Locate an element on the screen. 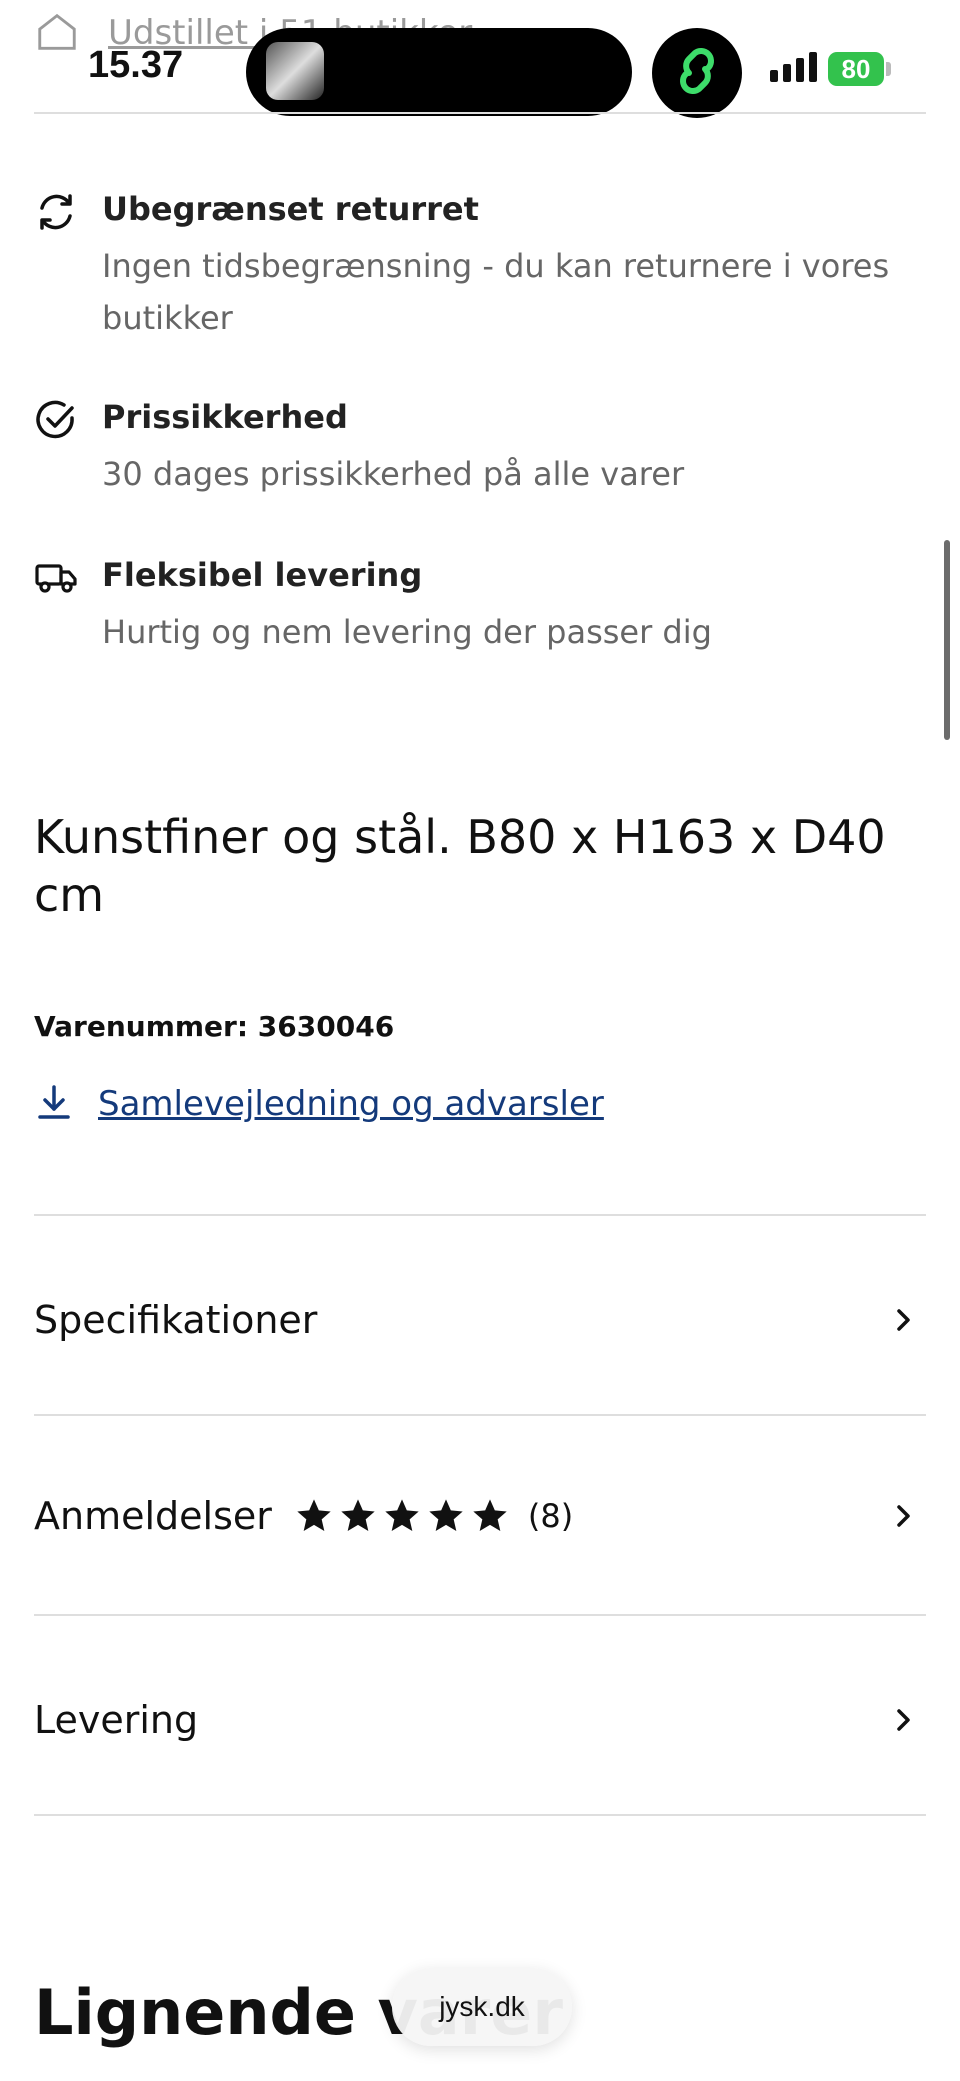 Image resolution: width=960 pixels, height=2081 pixels. link-icon is located at coordinates (697, 73).